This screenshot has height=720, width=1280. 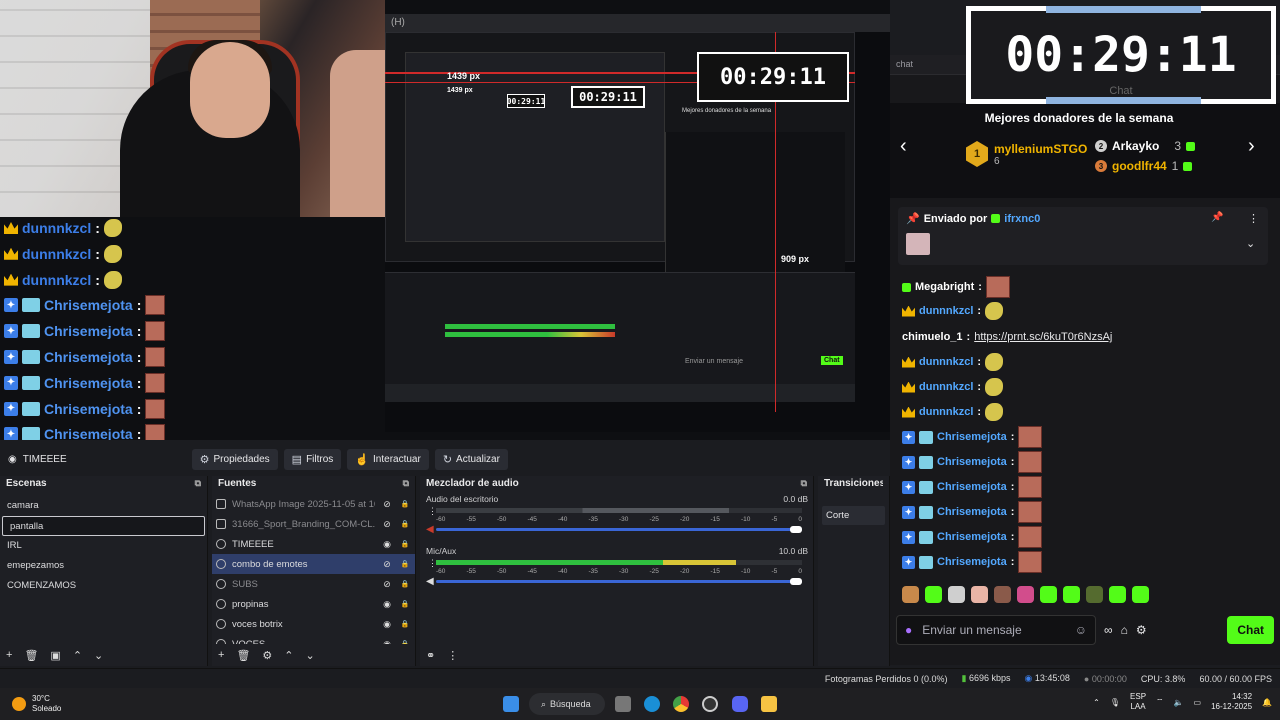 What do you see at coordinates (313, 584) in the screenshot?
I see `source-item: SUBS ⊘ 🔒` at bounding box center [313, 584].